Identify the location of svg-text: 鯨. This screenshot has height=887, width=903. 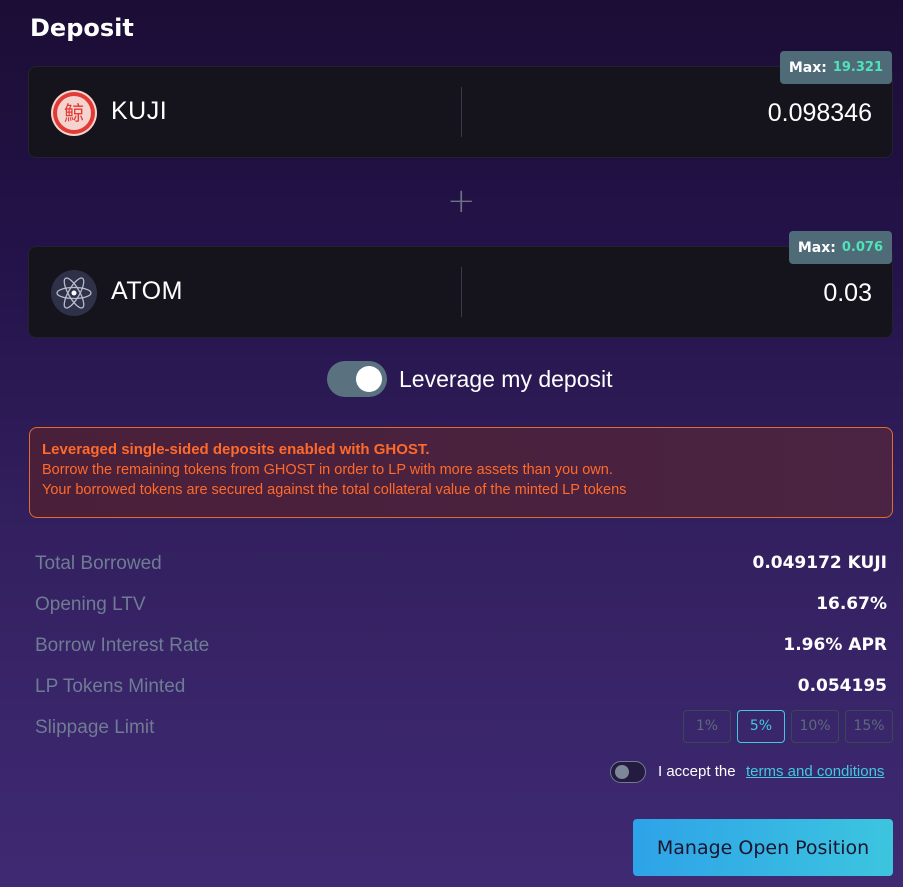
(74, 113).